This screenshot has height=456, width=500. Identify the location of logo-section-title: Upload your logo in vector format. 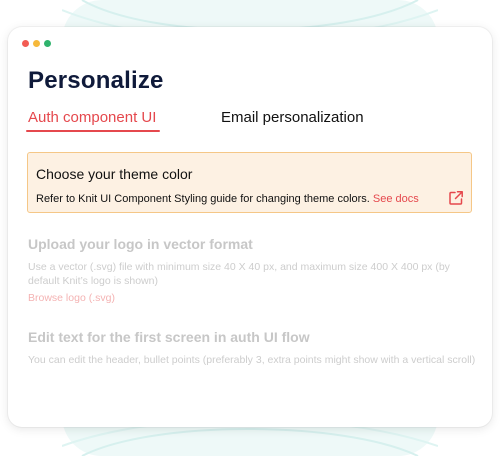
(140, 244).